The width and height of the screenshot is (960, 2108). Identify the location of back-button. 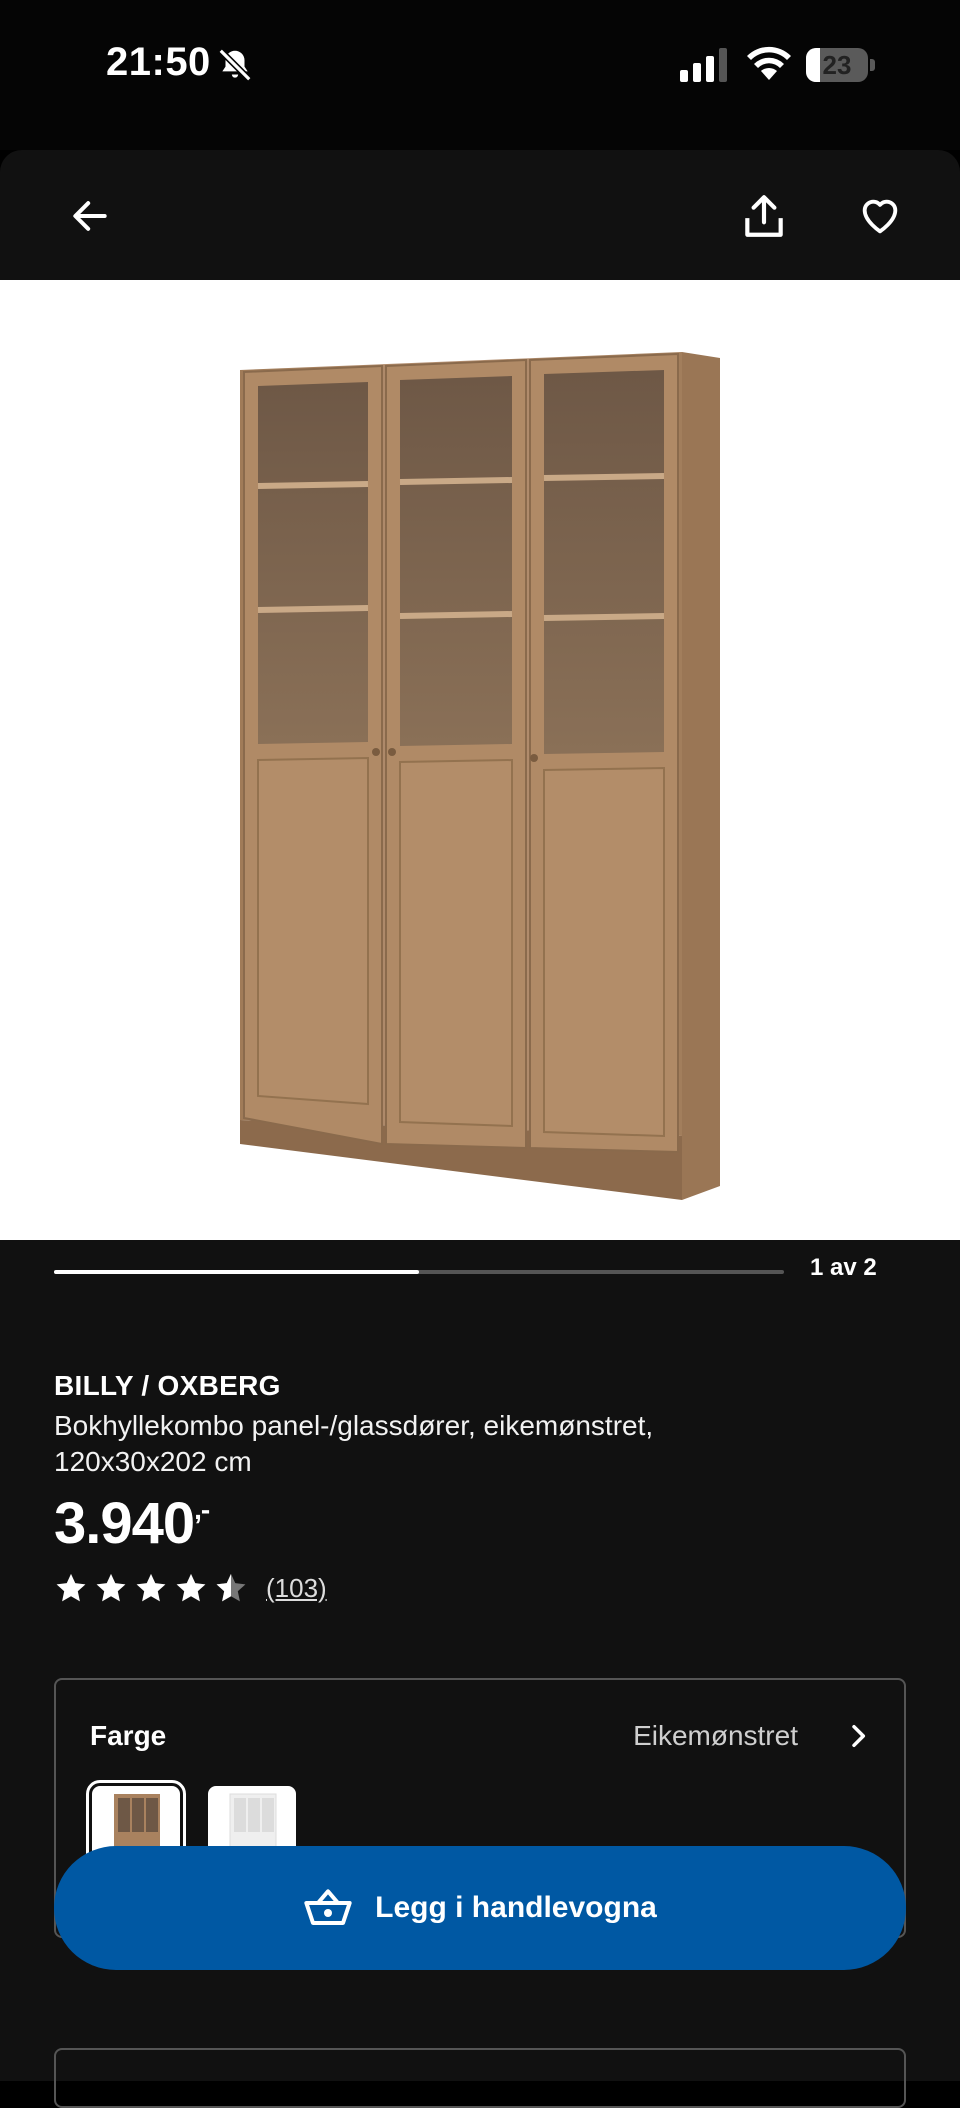
(90, 216).